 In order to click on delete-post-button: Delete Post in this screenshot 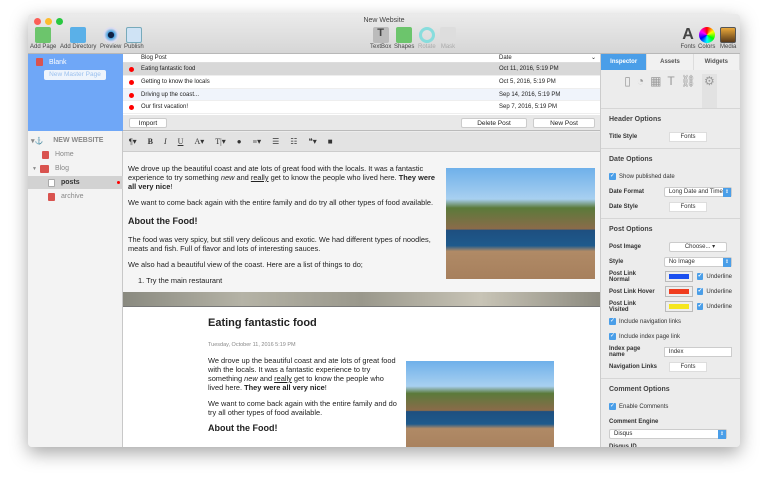, I will do `click(494, 123)`.